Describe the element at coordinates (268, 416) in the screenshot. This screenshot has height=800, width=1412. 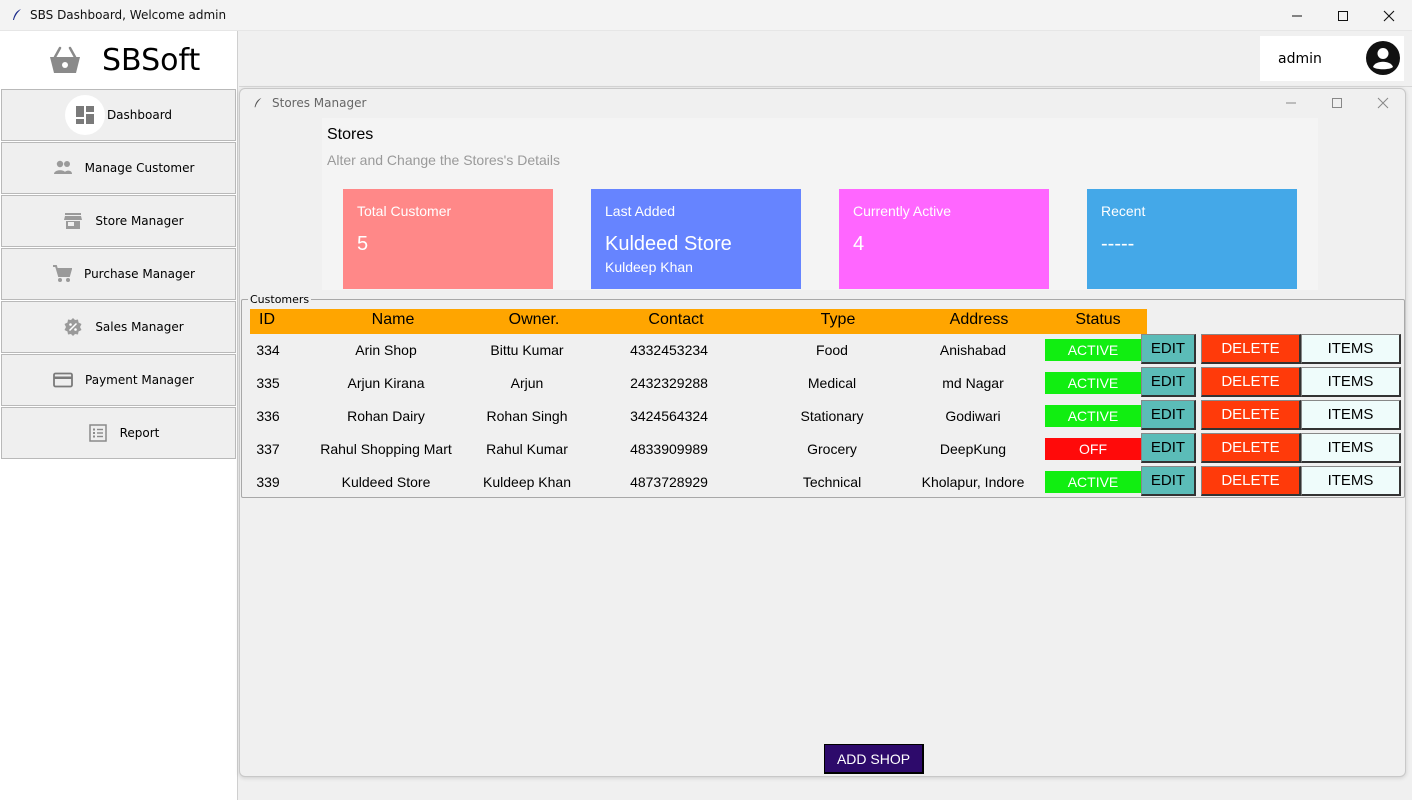
I see `cell-id: 336` at that location.